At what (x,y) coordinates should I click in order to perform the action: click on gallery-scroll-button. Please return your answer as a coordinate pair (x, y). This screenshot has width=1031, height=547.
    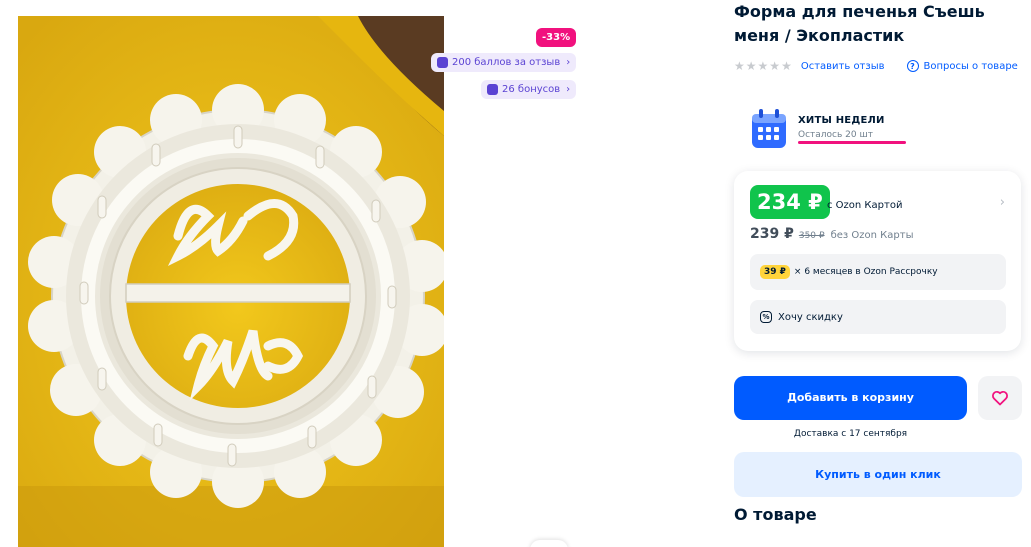
    Looking at the image, I should click on (549, 543).